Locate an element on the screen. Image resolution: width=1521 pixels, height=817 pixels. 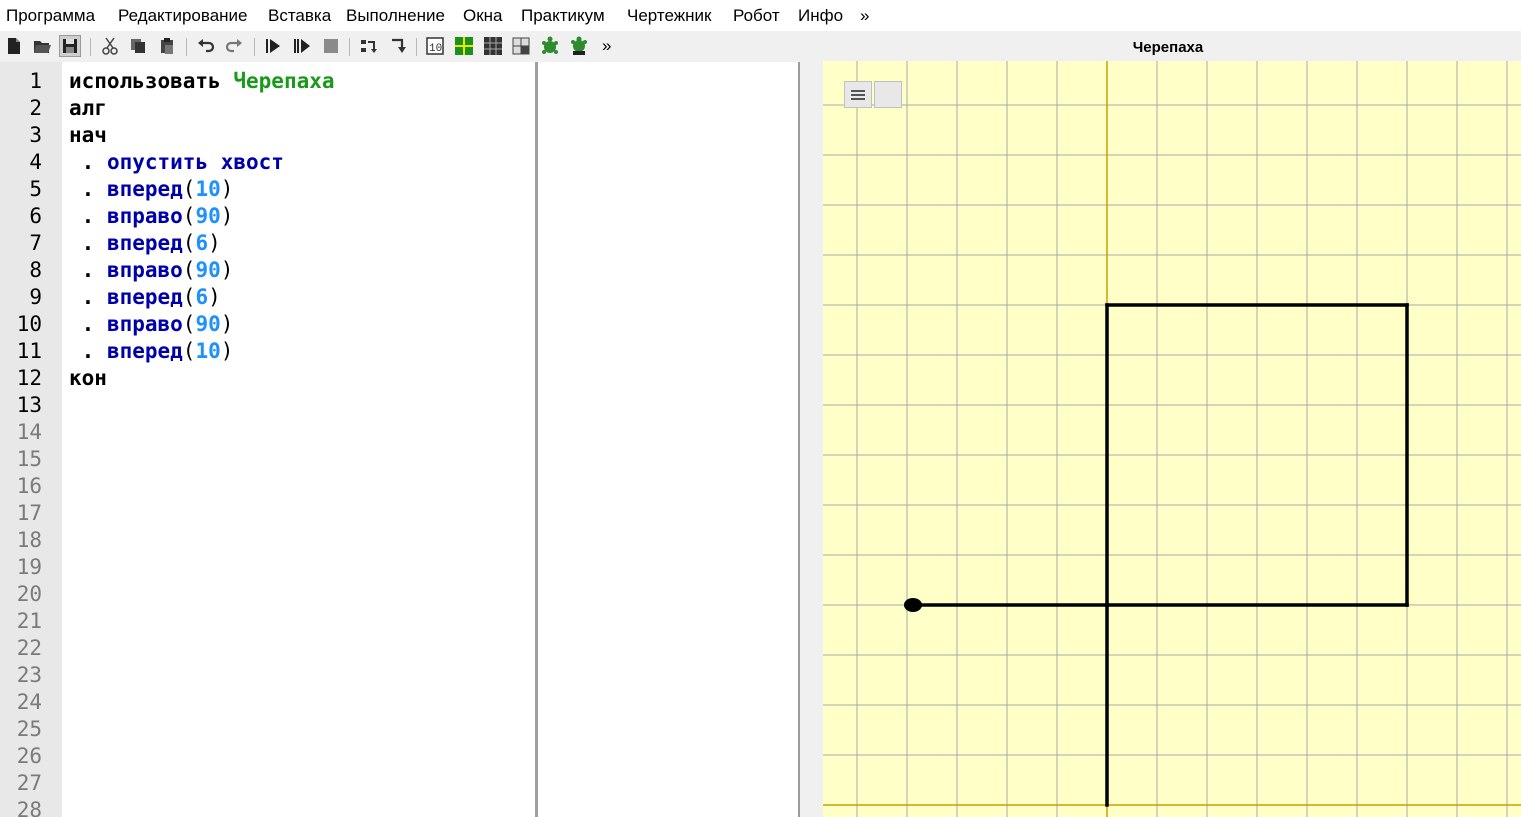
copy-icon is located at coordinates (138, 46).